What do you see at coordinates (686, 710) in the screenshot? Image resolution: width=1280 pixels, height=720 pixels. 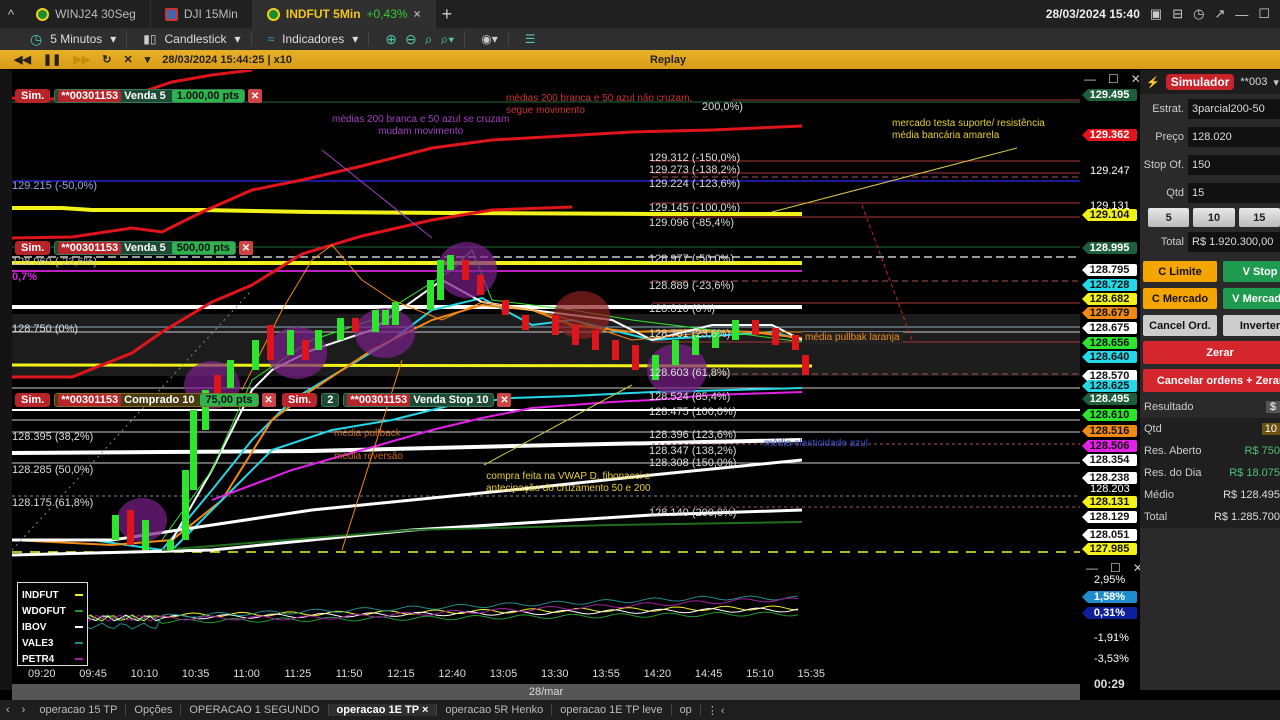 I see `workspace-tab: op` at bounding box center [686, 710].